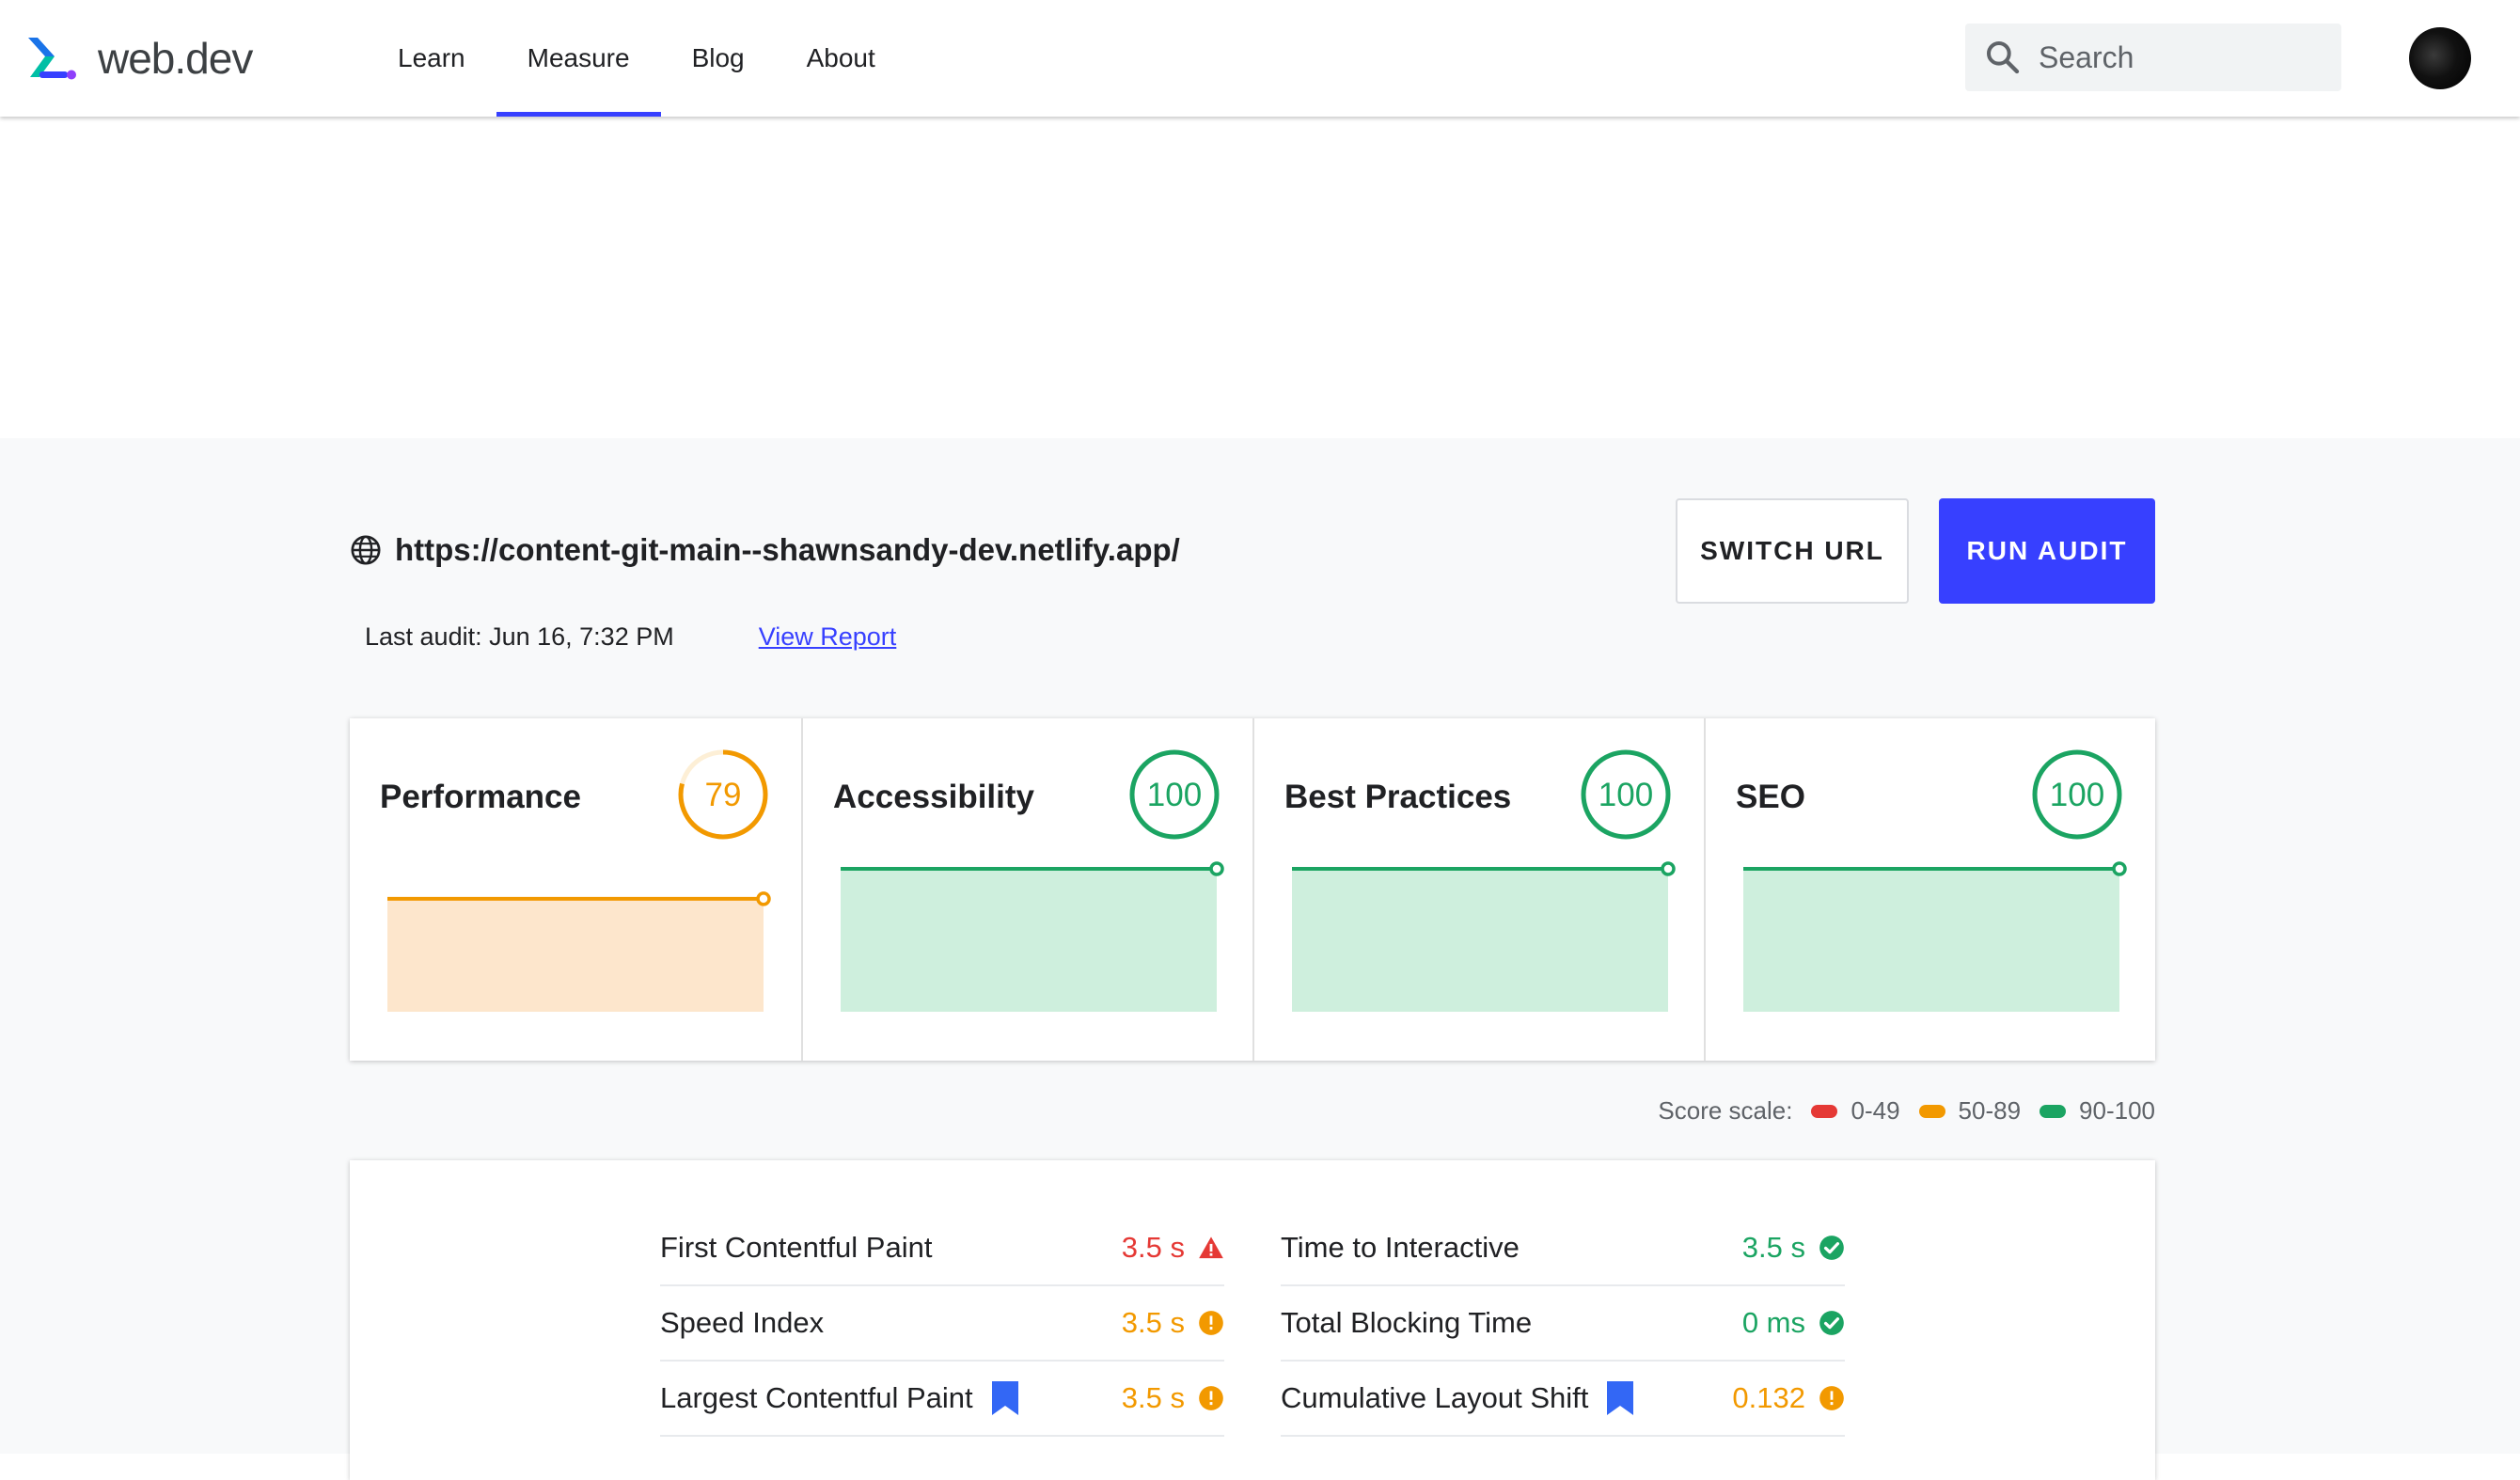  Describe the element at coordinates (1875, 1110) in the screenshot. I see `scale-range-label: 0-49` at that location.